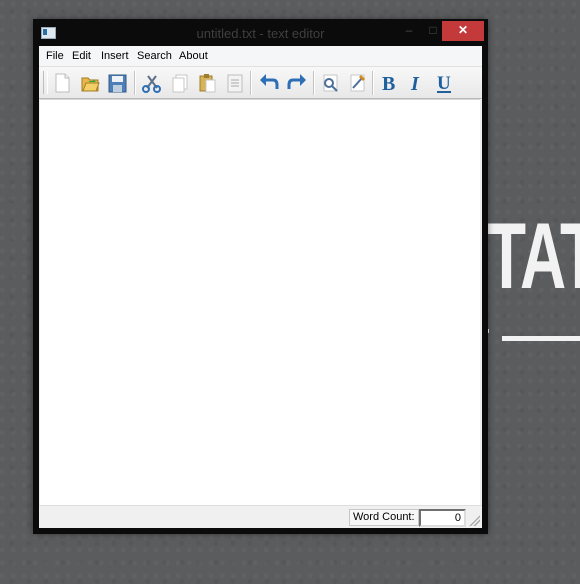 This screenshot has height=584, width=580. Describe the element at coordinates (260, 56) in the screenshot. I see `menu-bar: File Edit Insert Search About` at that location.